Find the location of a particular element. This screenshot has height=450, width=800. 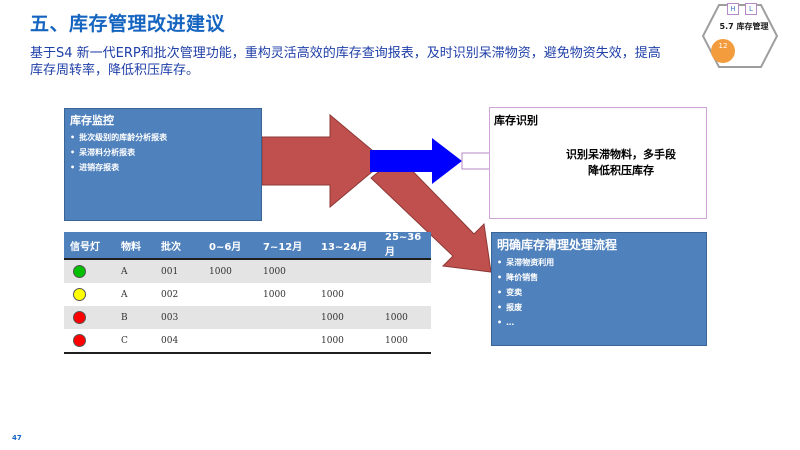

col-batch: 批次 is located at coordinates (179, 246).